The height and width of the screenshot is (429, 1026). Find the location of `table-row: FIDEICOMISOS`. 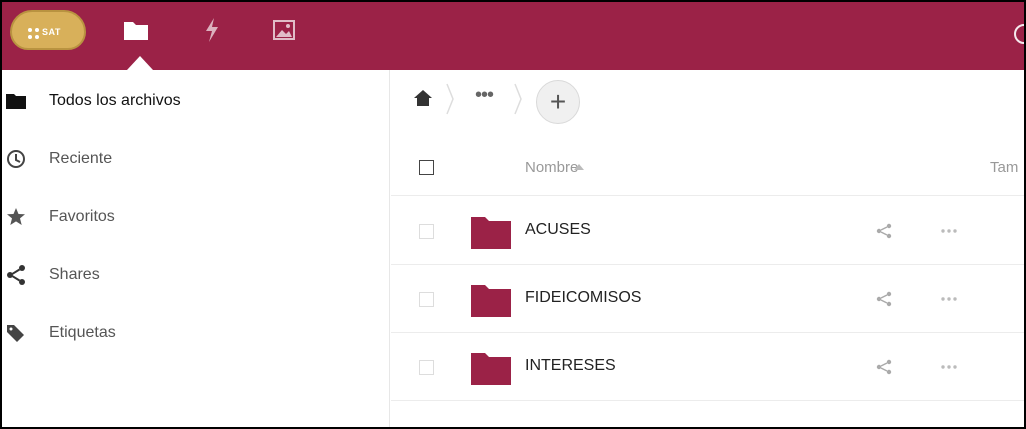

table-row: FIDEICOMISOS is located at coordinates (707, 299).